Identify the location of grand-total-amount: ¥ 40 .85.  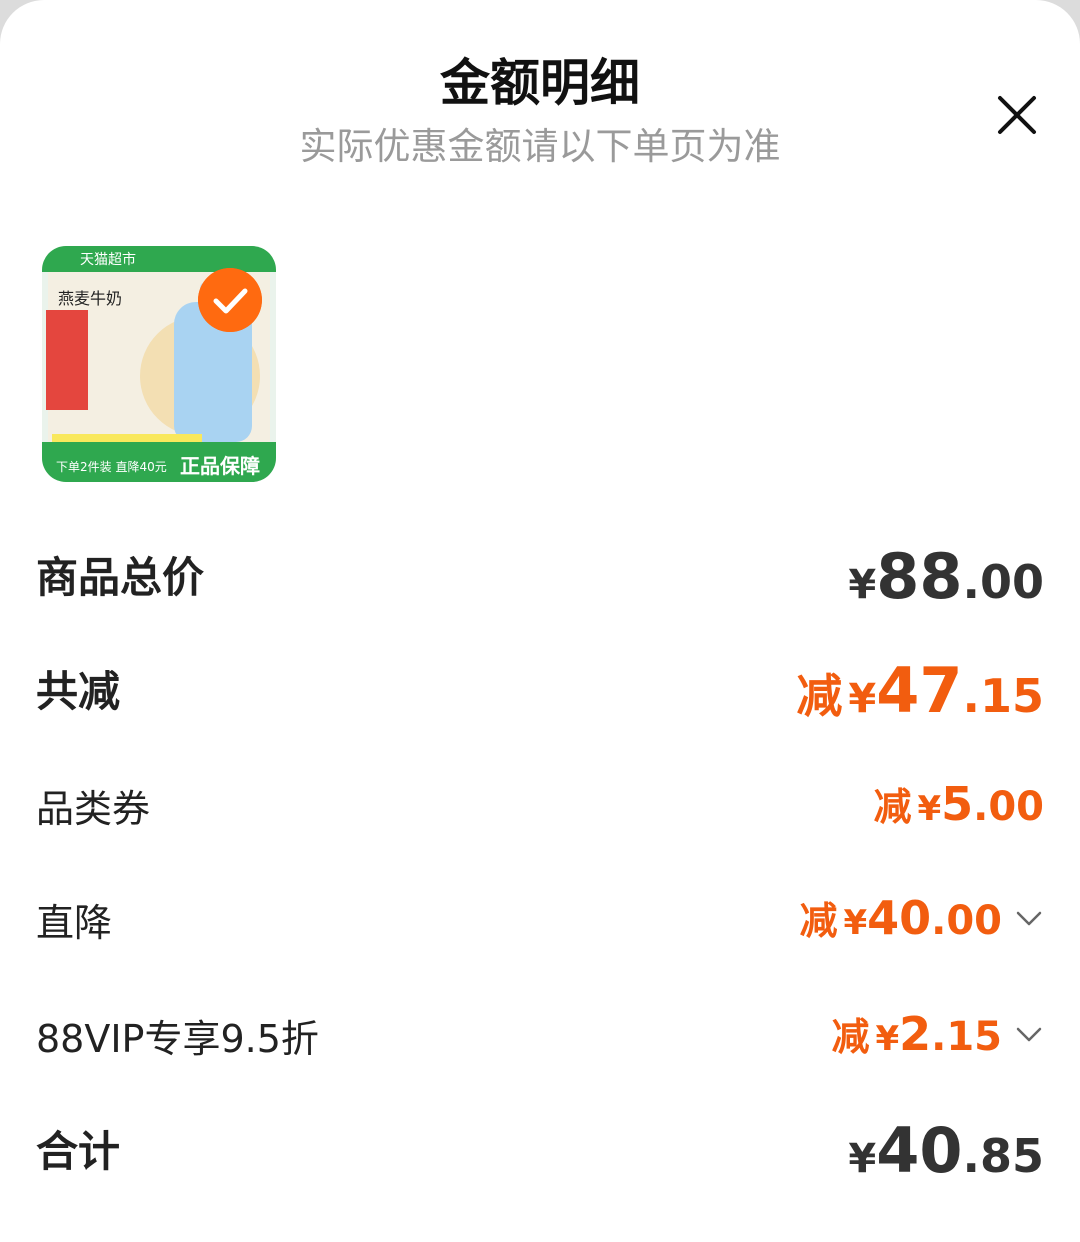
(946, 1150).